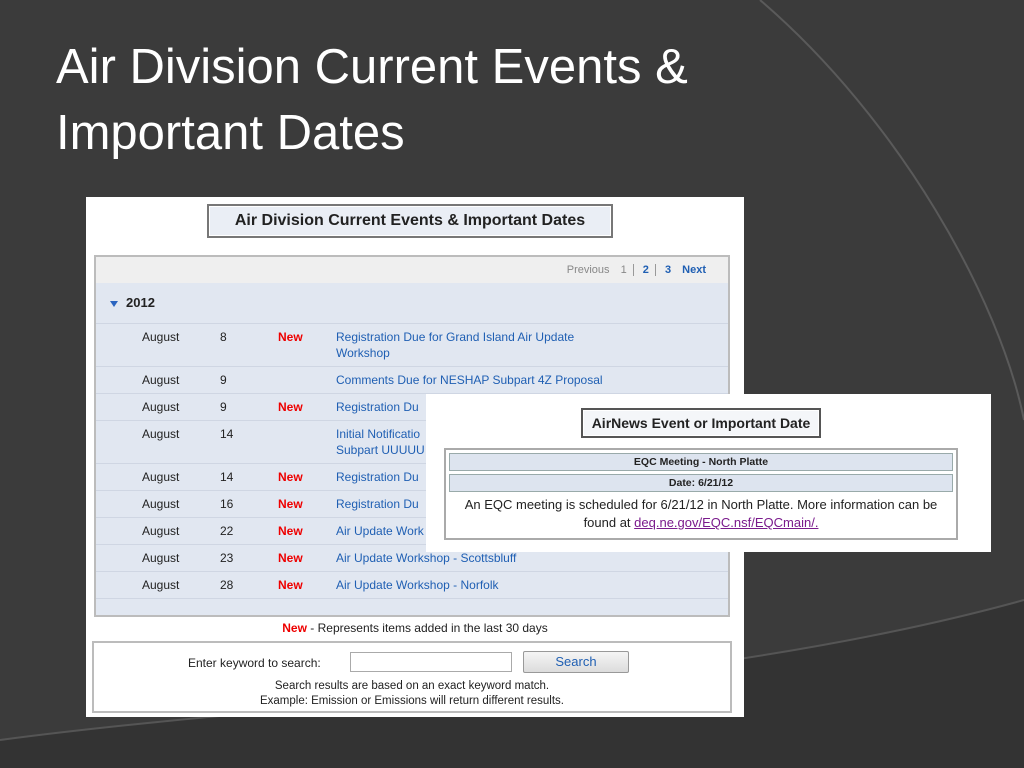  Describe the element at coordinates (701, 483) in the screenshot. I see `event-detail-date: Date: 6/21/12` at that location.